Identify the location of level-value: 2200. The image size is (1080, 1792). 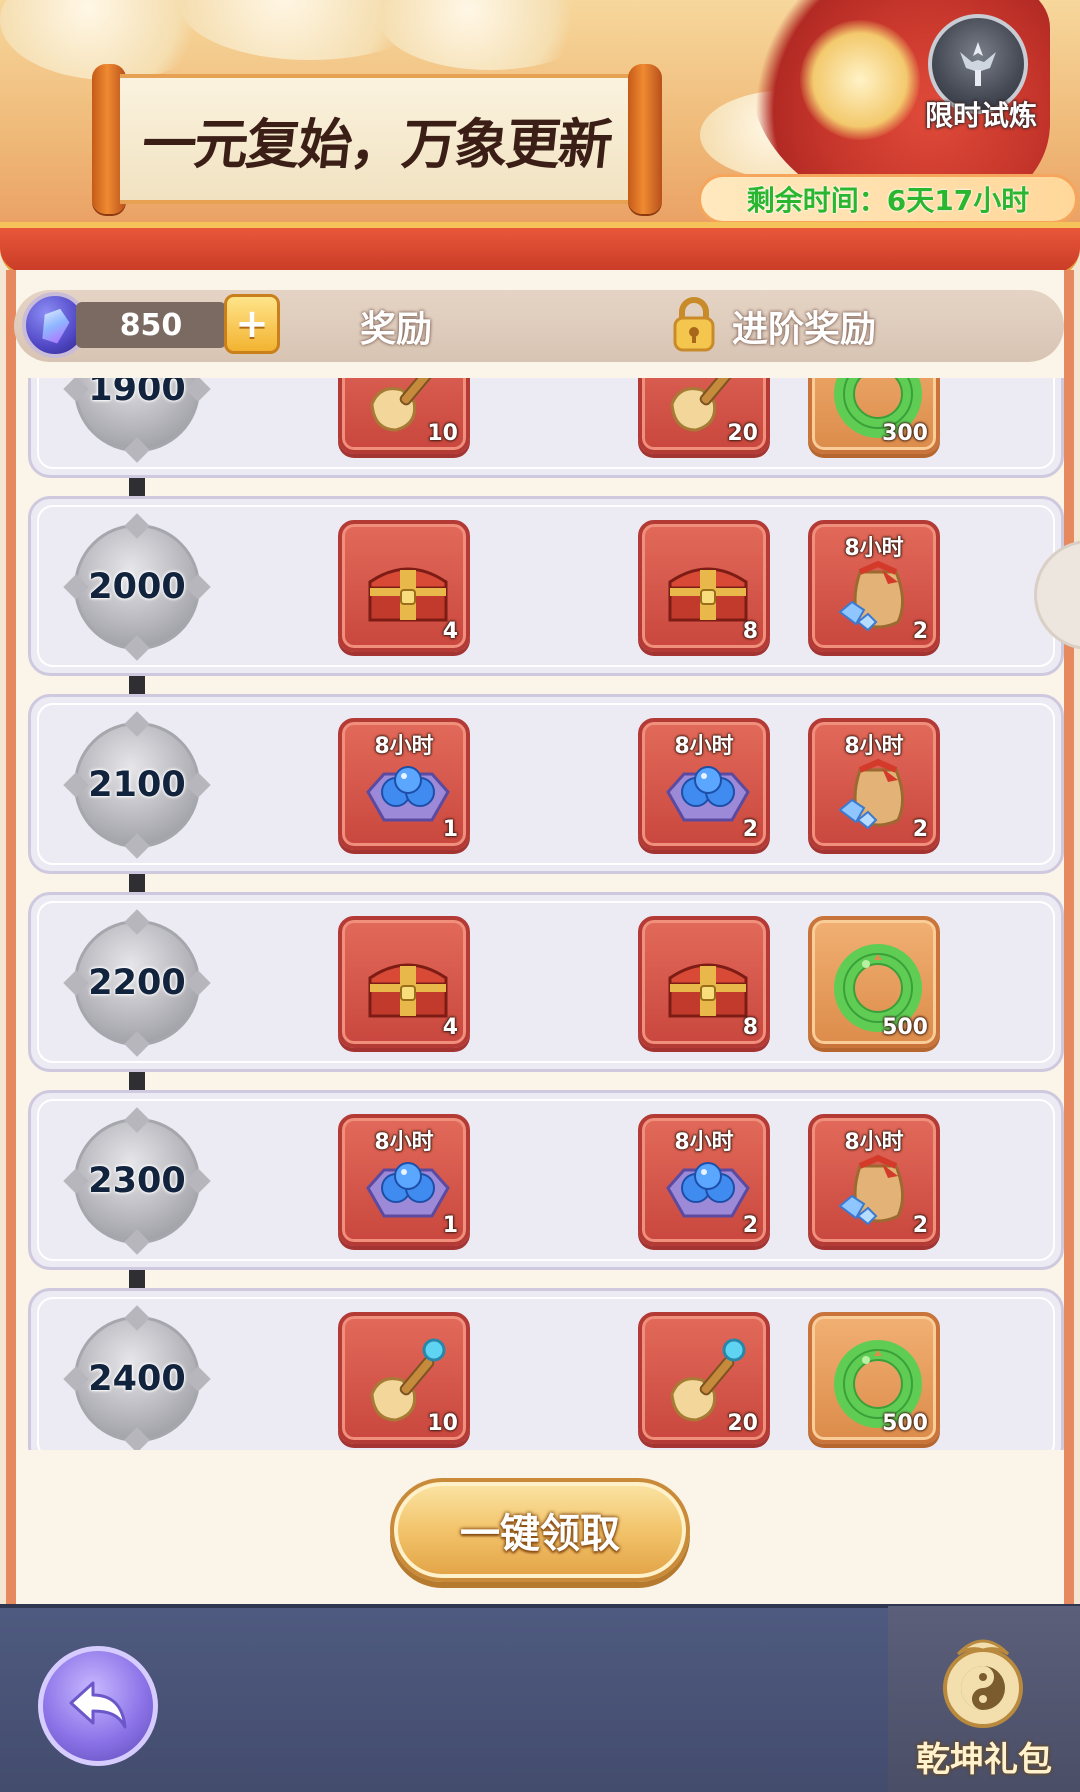
(137, 983).